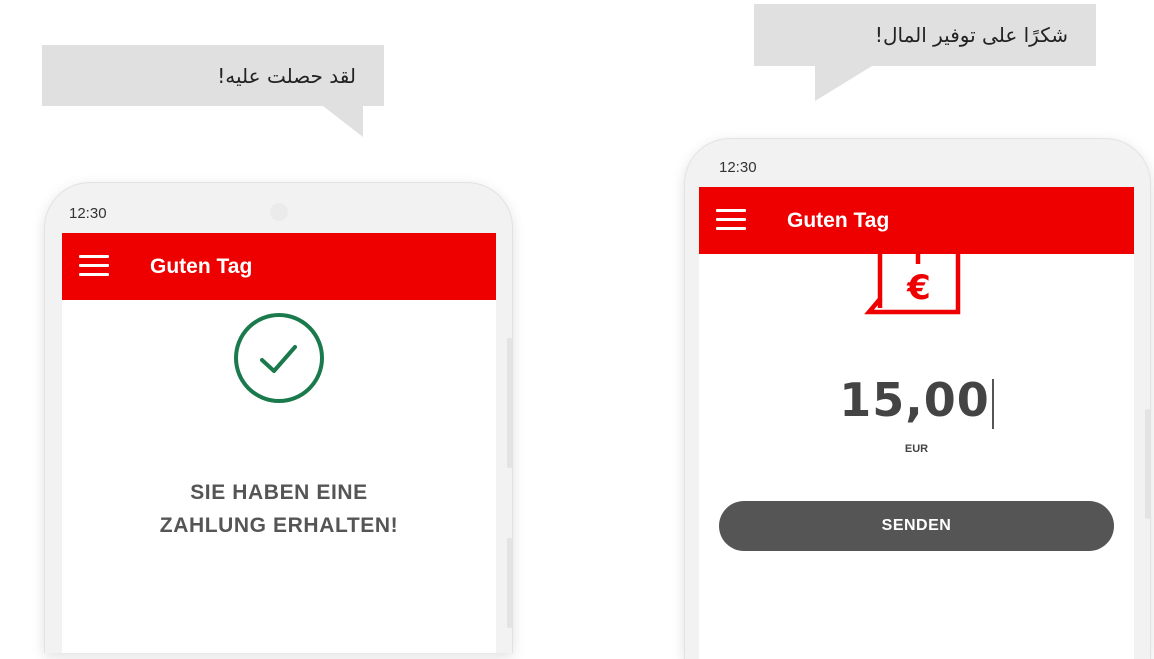  I want to click on send-button: SENDEN, so click(916, 526).